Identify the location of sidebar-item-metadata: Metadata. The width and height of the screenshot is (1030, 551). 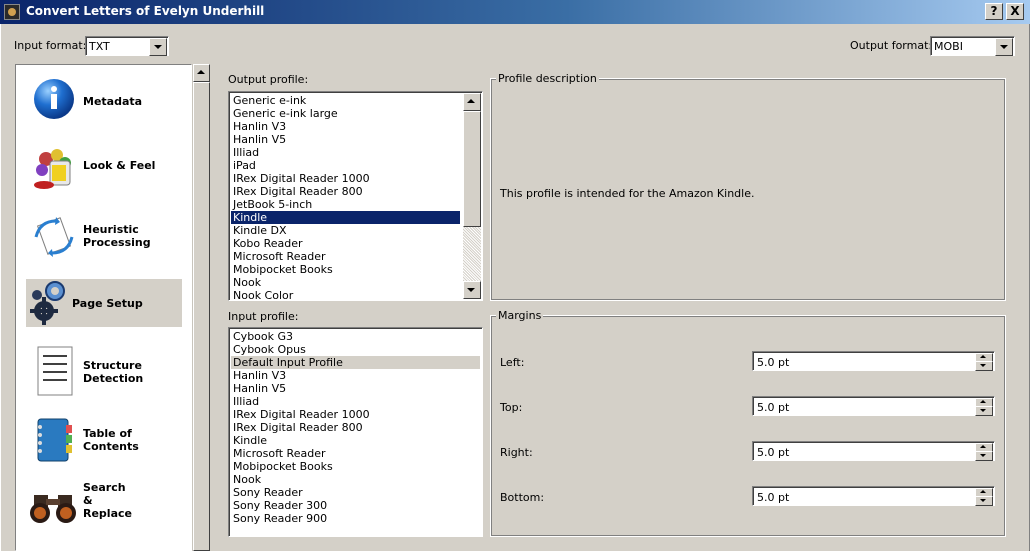
(104, 101).